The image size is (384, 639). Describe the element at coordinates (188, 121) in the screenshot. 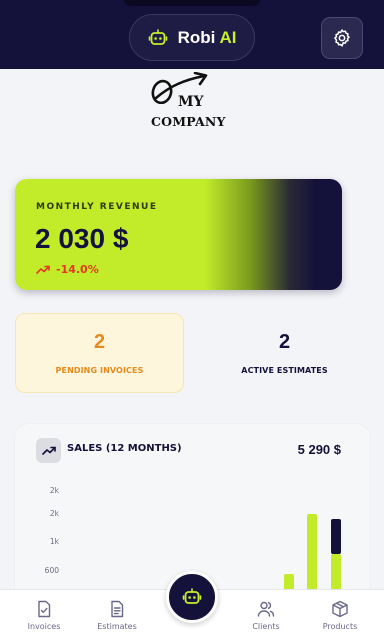

I see `logo-text-line2: COMPANY` at that location.